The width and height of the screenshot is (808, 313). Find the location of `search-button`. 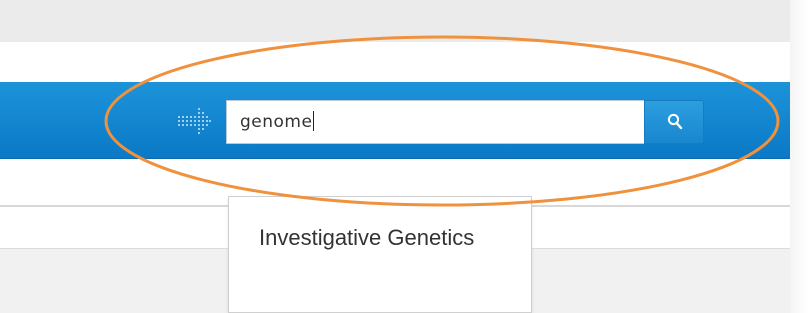

search-button is located at coordinates (674, 122).